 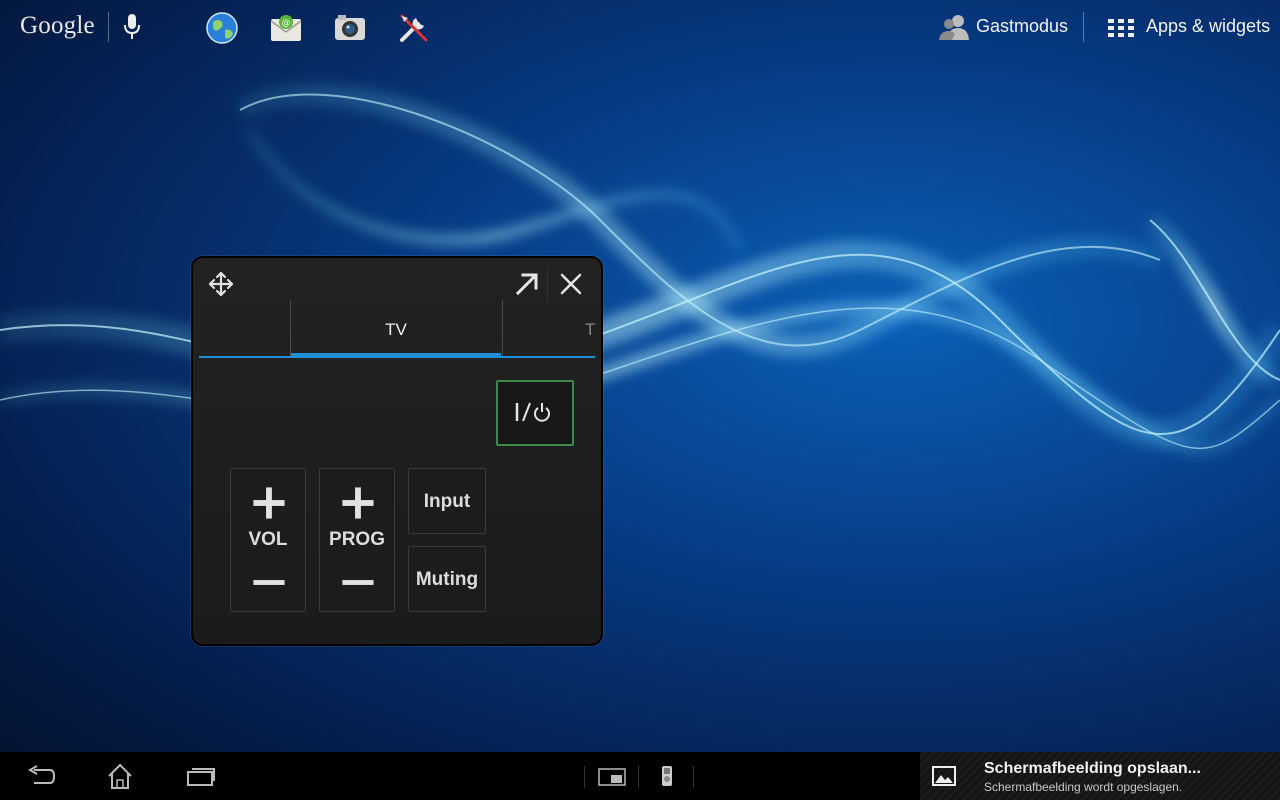 What do you see at coordinates (571, 284) in the screenshot?
I see `close-icon` at bounding box center [571, 284].